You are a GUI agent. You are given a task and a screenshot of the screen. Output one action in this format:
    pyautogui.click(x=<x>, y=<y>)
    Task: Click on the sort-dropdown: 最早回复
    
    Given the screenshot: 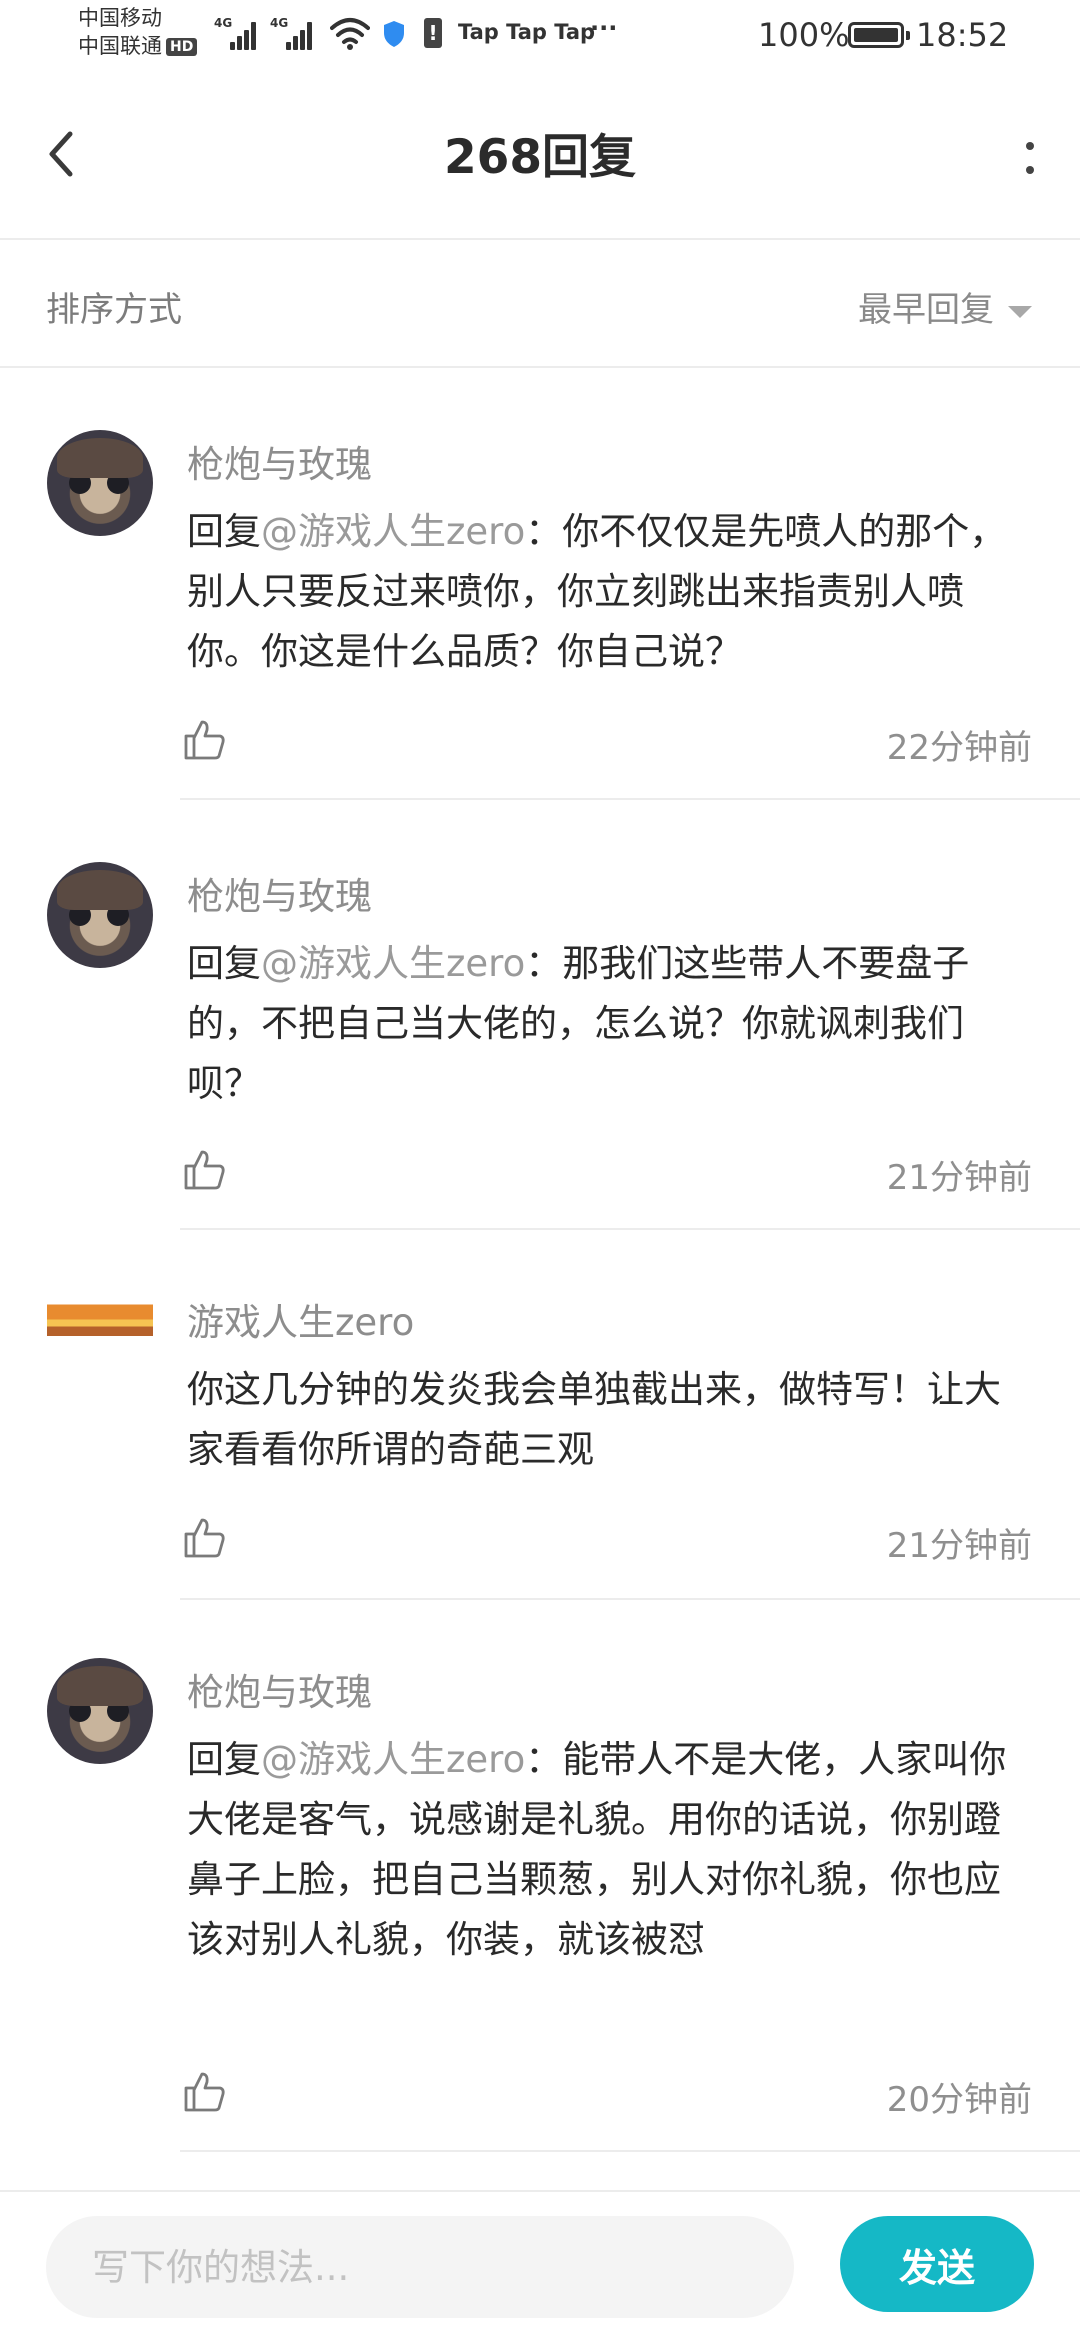 What is the action you would take?
    pyautogui.click(x=945, y=306)
    